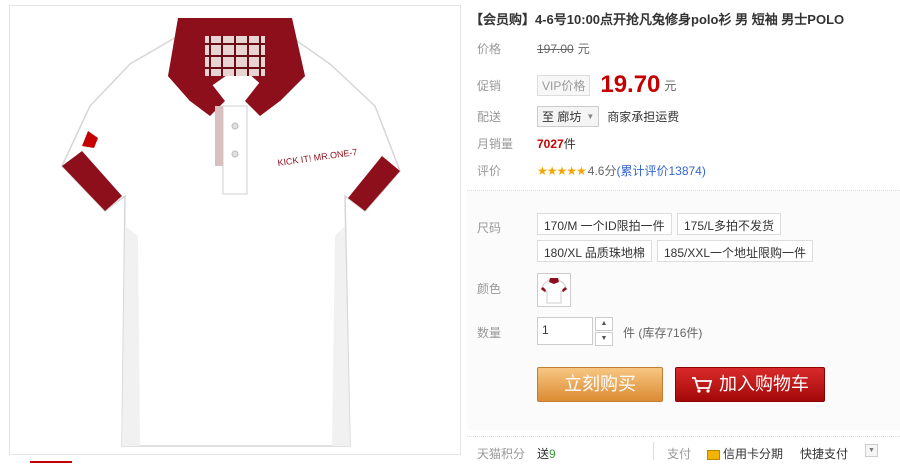 The image size is (900, 465). I want to click on promo-row: 促销 VIP价格 19.70 元, so click(576, 85).